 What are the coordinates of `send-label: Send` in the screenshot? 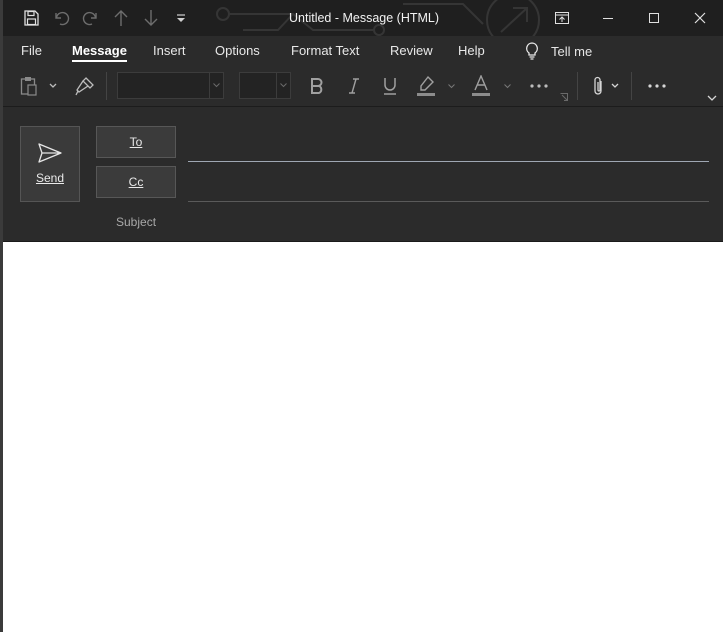 It's located at (50, 178).